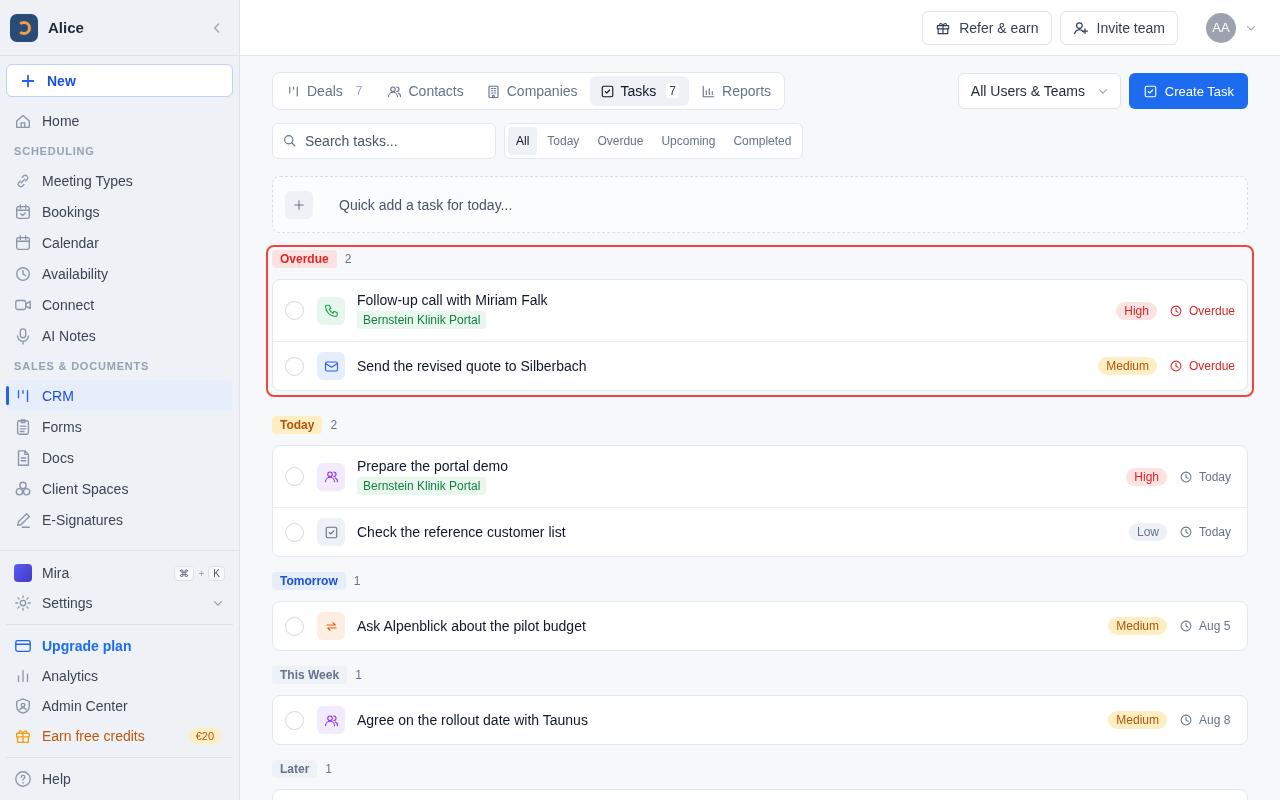  What do you see at coordinates (1146, 476) in the screenshot?
I see `priority-badge: High` at bounding box center [1146, 476].